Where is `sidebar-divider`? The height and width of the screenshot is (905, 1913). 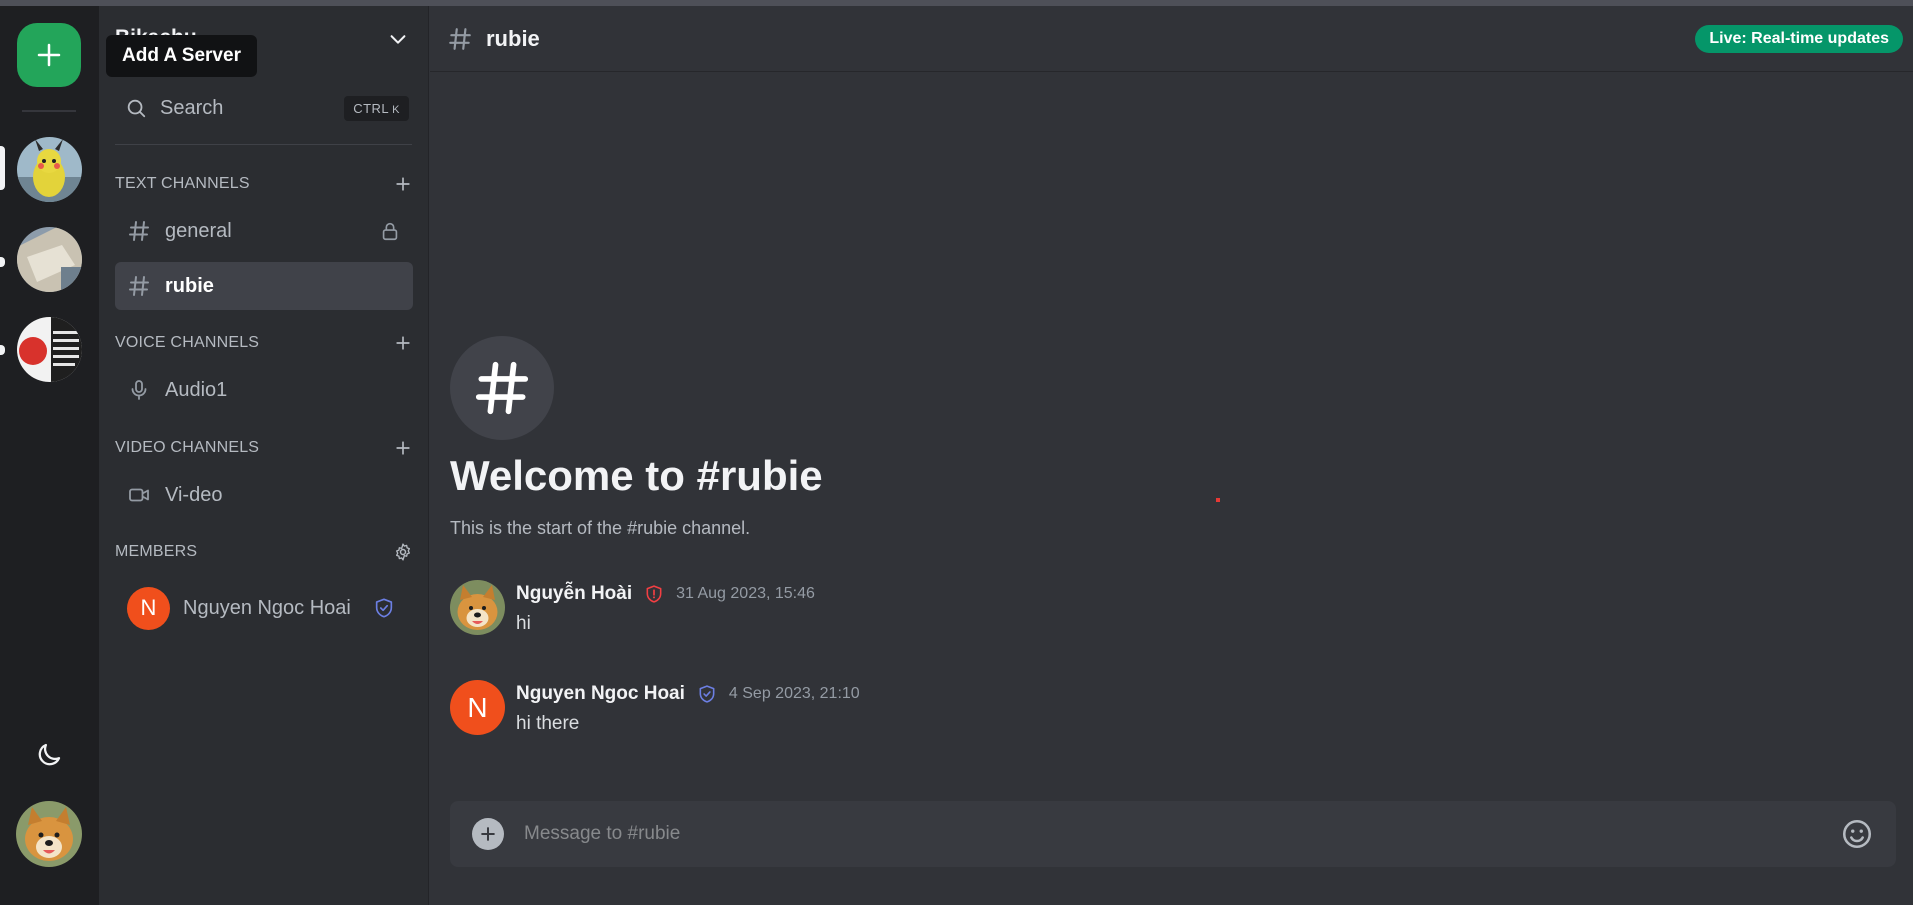
sidebar-divider is located at coordinates (263, 144).